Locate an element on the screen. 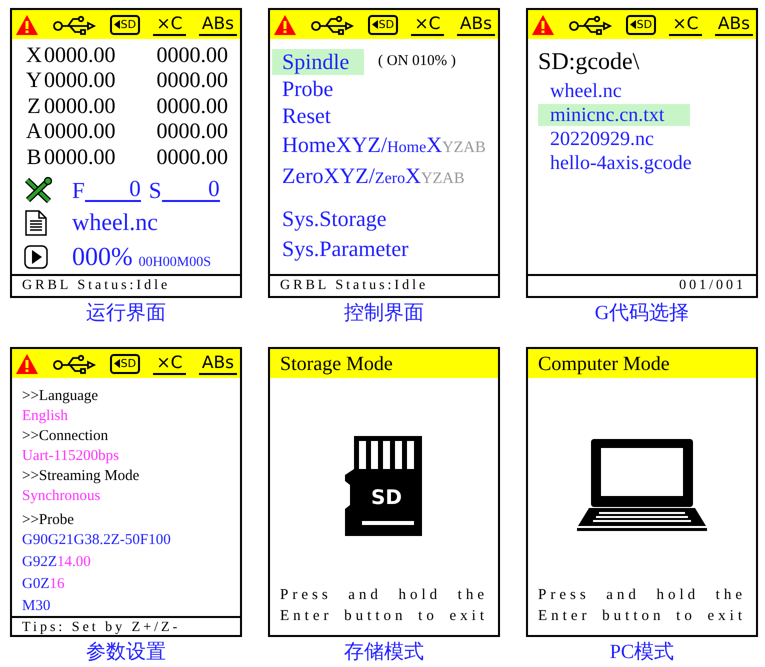  menu-item: Probe is located at coordinates (308, 89).